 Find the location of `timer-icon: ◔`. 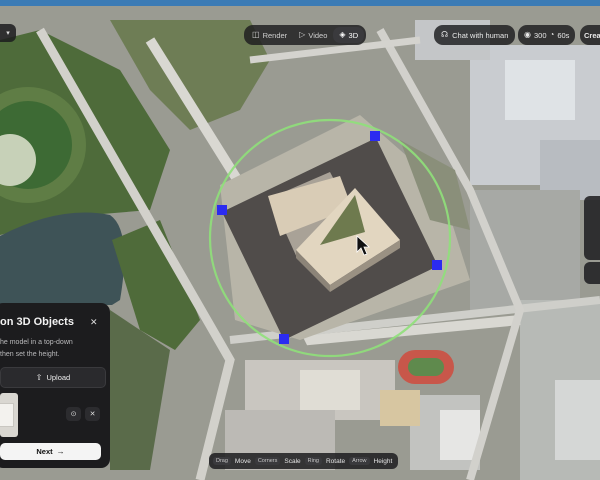

timer-icon: ◔ is located at coordinates (552, 34).